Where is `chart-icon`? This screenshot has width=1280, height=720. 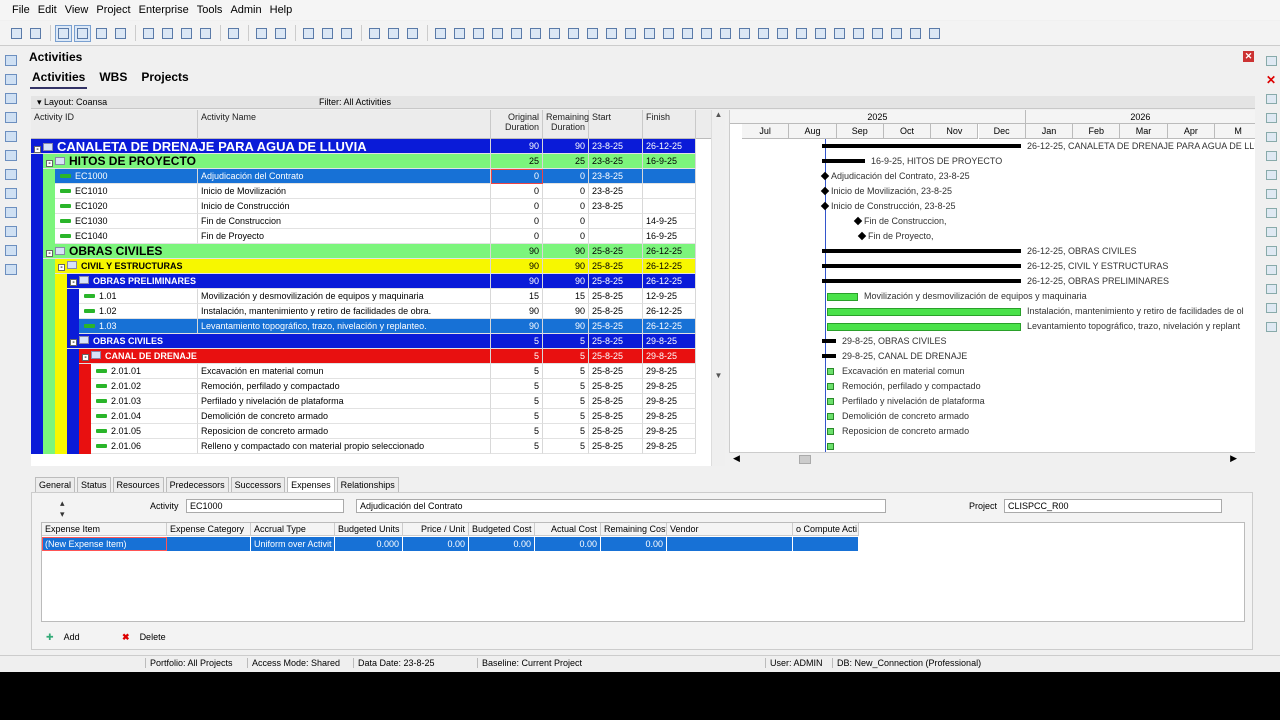
chart-icon is located at coordinates (393, 33).